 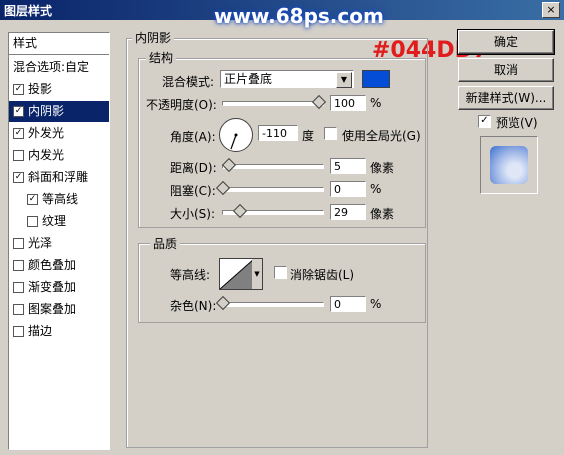 I want to click on preview-checkbox: ✓, so click(x=484, y=121).